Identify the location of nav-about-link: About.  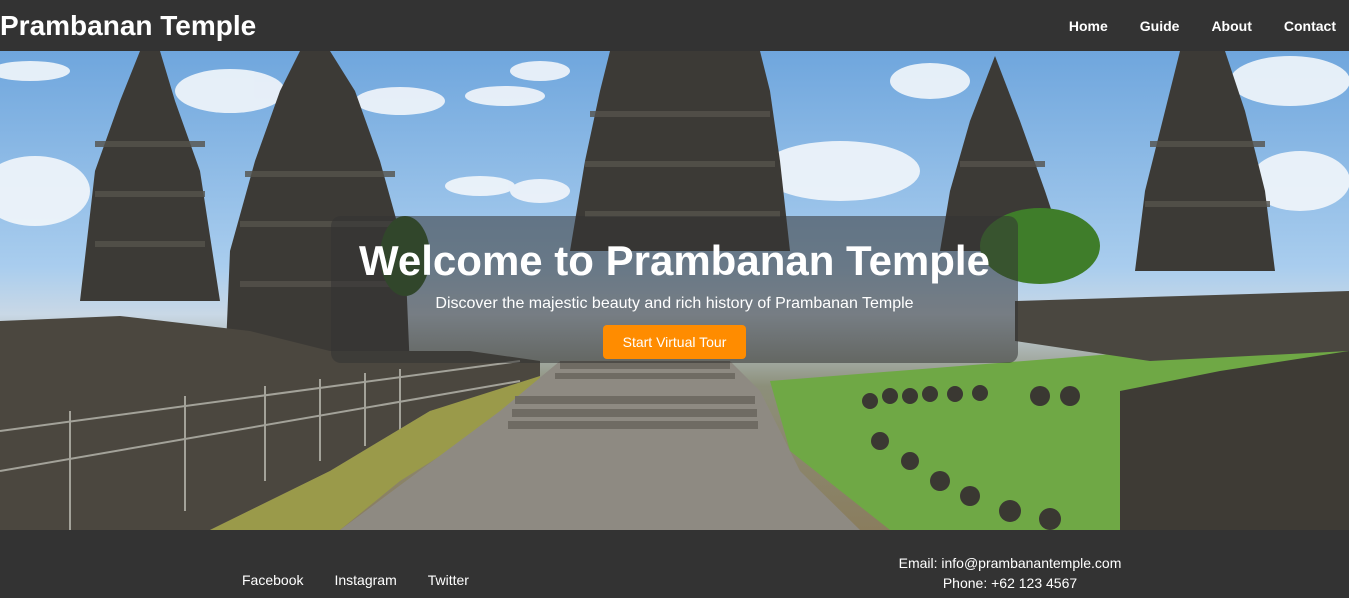
(1231, 26).